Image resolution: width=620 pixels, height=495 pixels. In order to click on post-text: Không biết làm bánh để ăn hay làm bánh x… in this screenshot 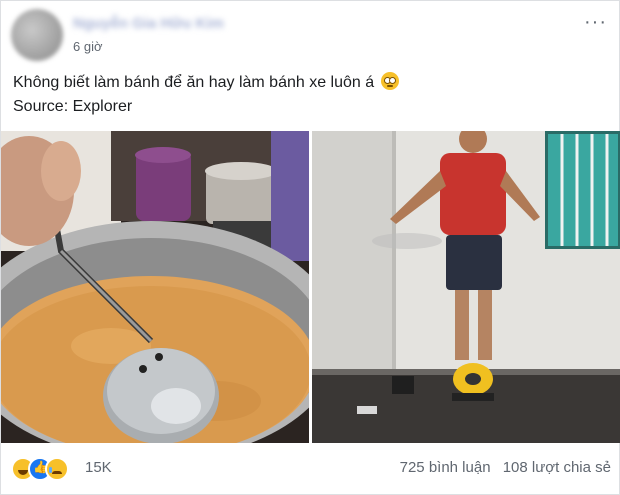, I will do `click(311, 95)`.